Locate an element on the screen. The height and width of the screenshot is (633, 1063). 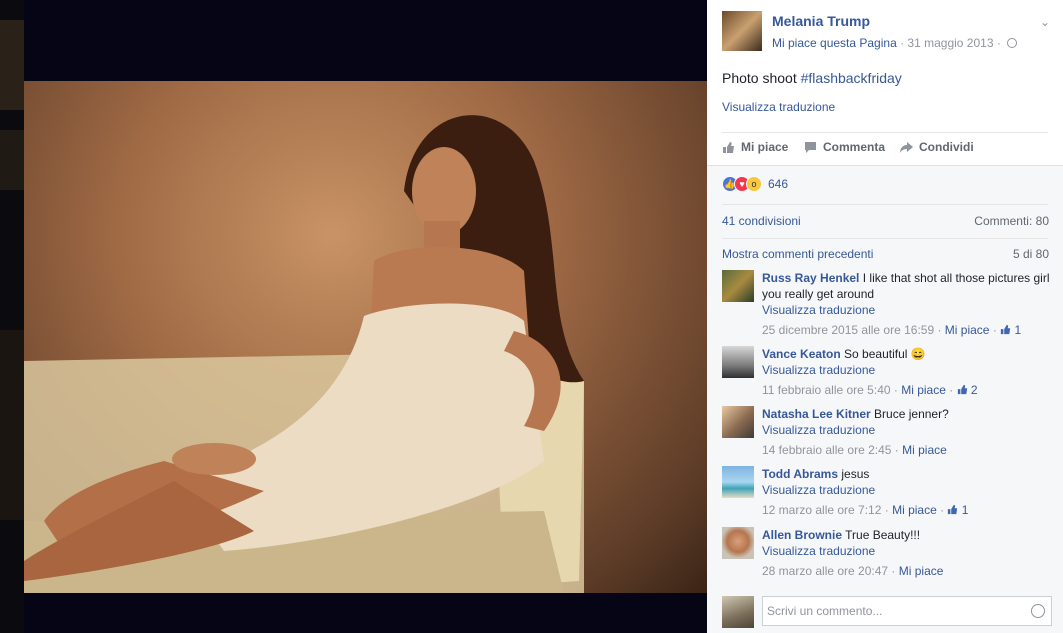
comment-time: 25 dicembre 2015 alle ore 16:59 is located at coordinates (848, 330).